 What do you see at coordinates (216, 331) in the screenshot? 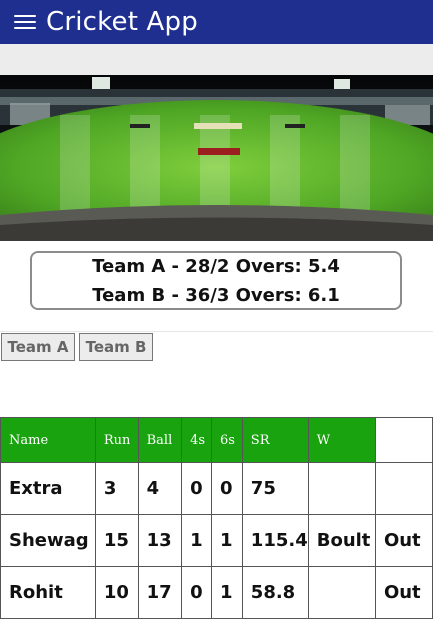
I see `divider` at bounding box center [216, 331].